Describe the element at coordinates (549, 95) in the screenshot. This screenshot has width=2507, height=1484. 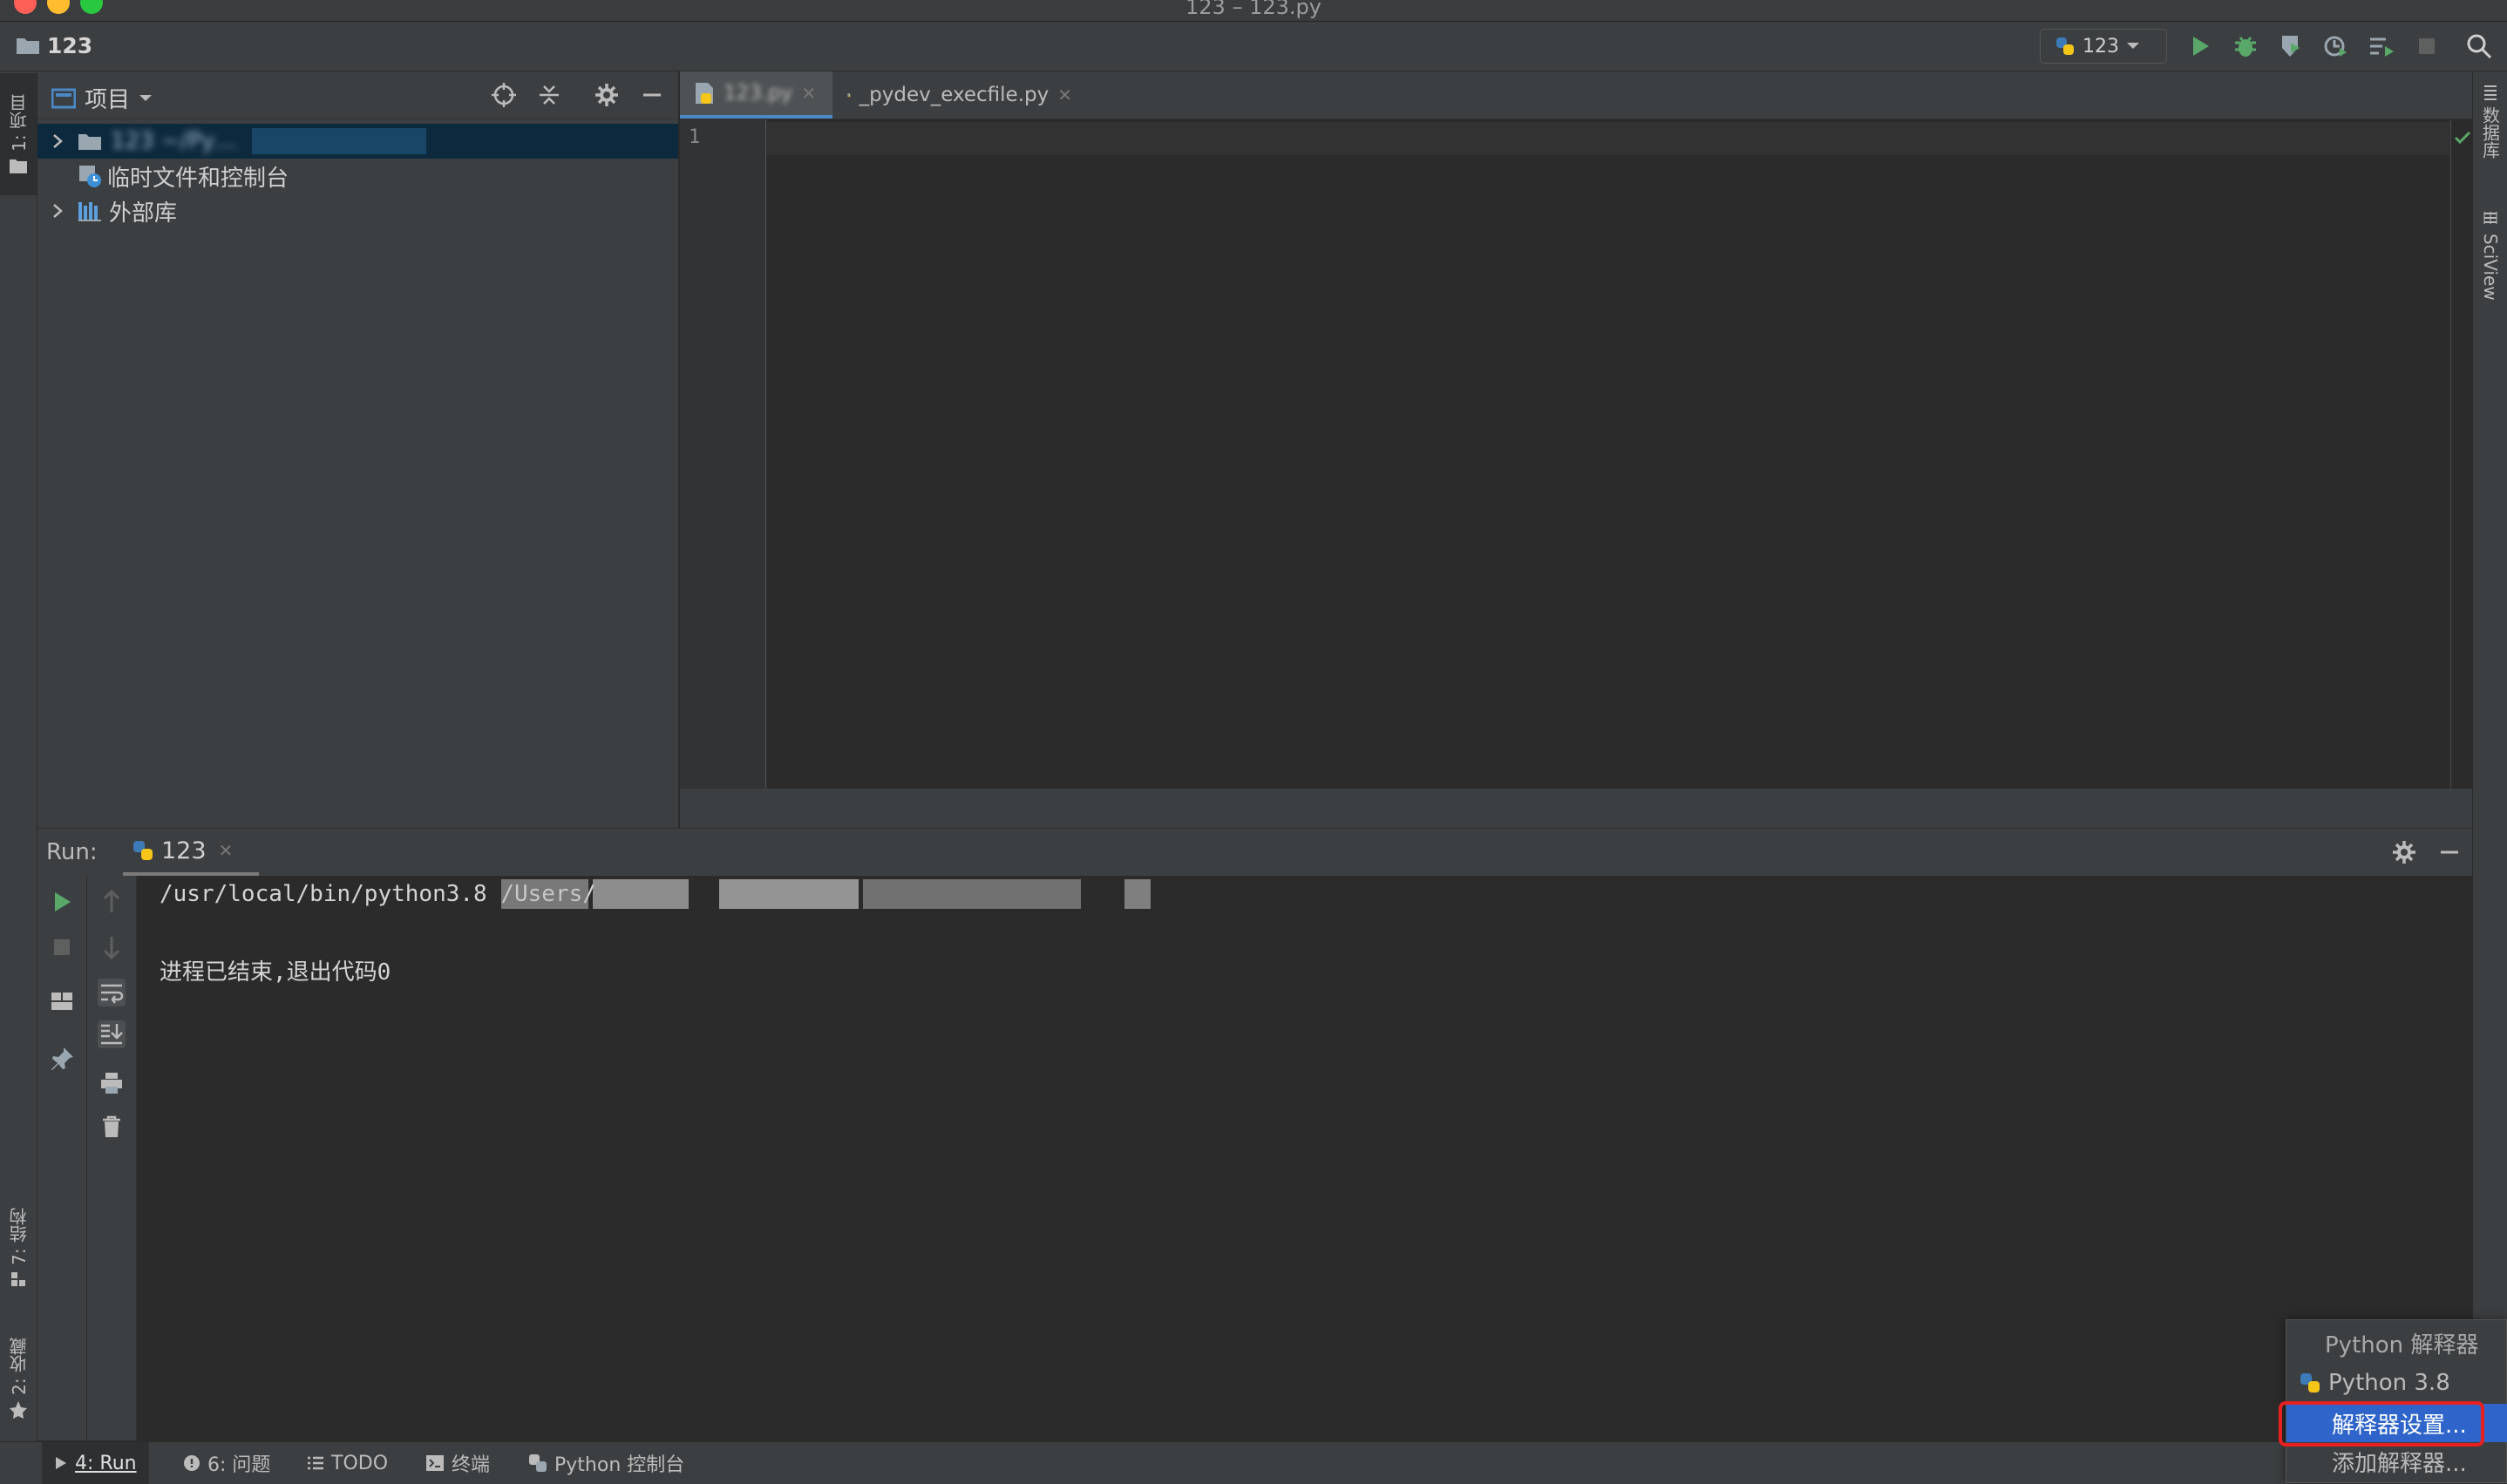
I see `collapse-all-icon` at that location.